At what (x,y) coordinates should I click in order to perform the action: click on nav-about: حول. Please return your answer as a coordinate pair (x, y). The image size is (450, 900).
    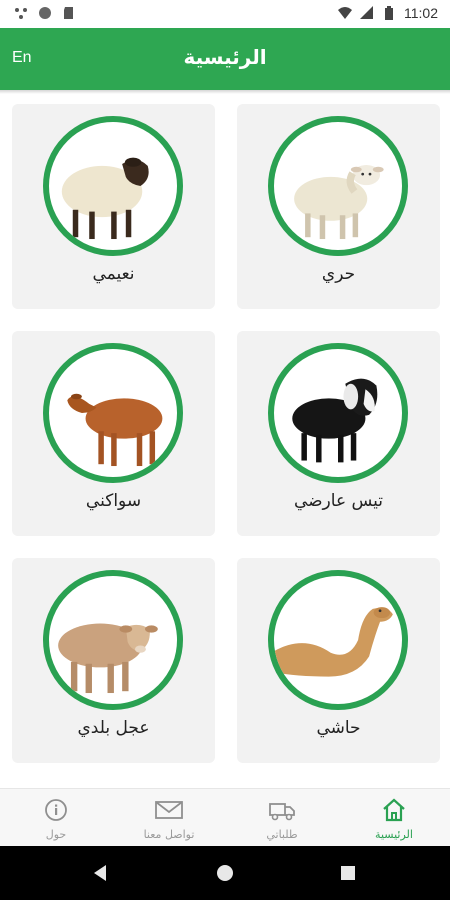
    Looking at the image, I should click on (56, 818).